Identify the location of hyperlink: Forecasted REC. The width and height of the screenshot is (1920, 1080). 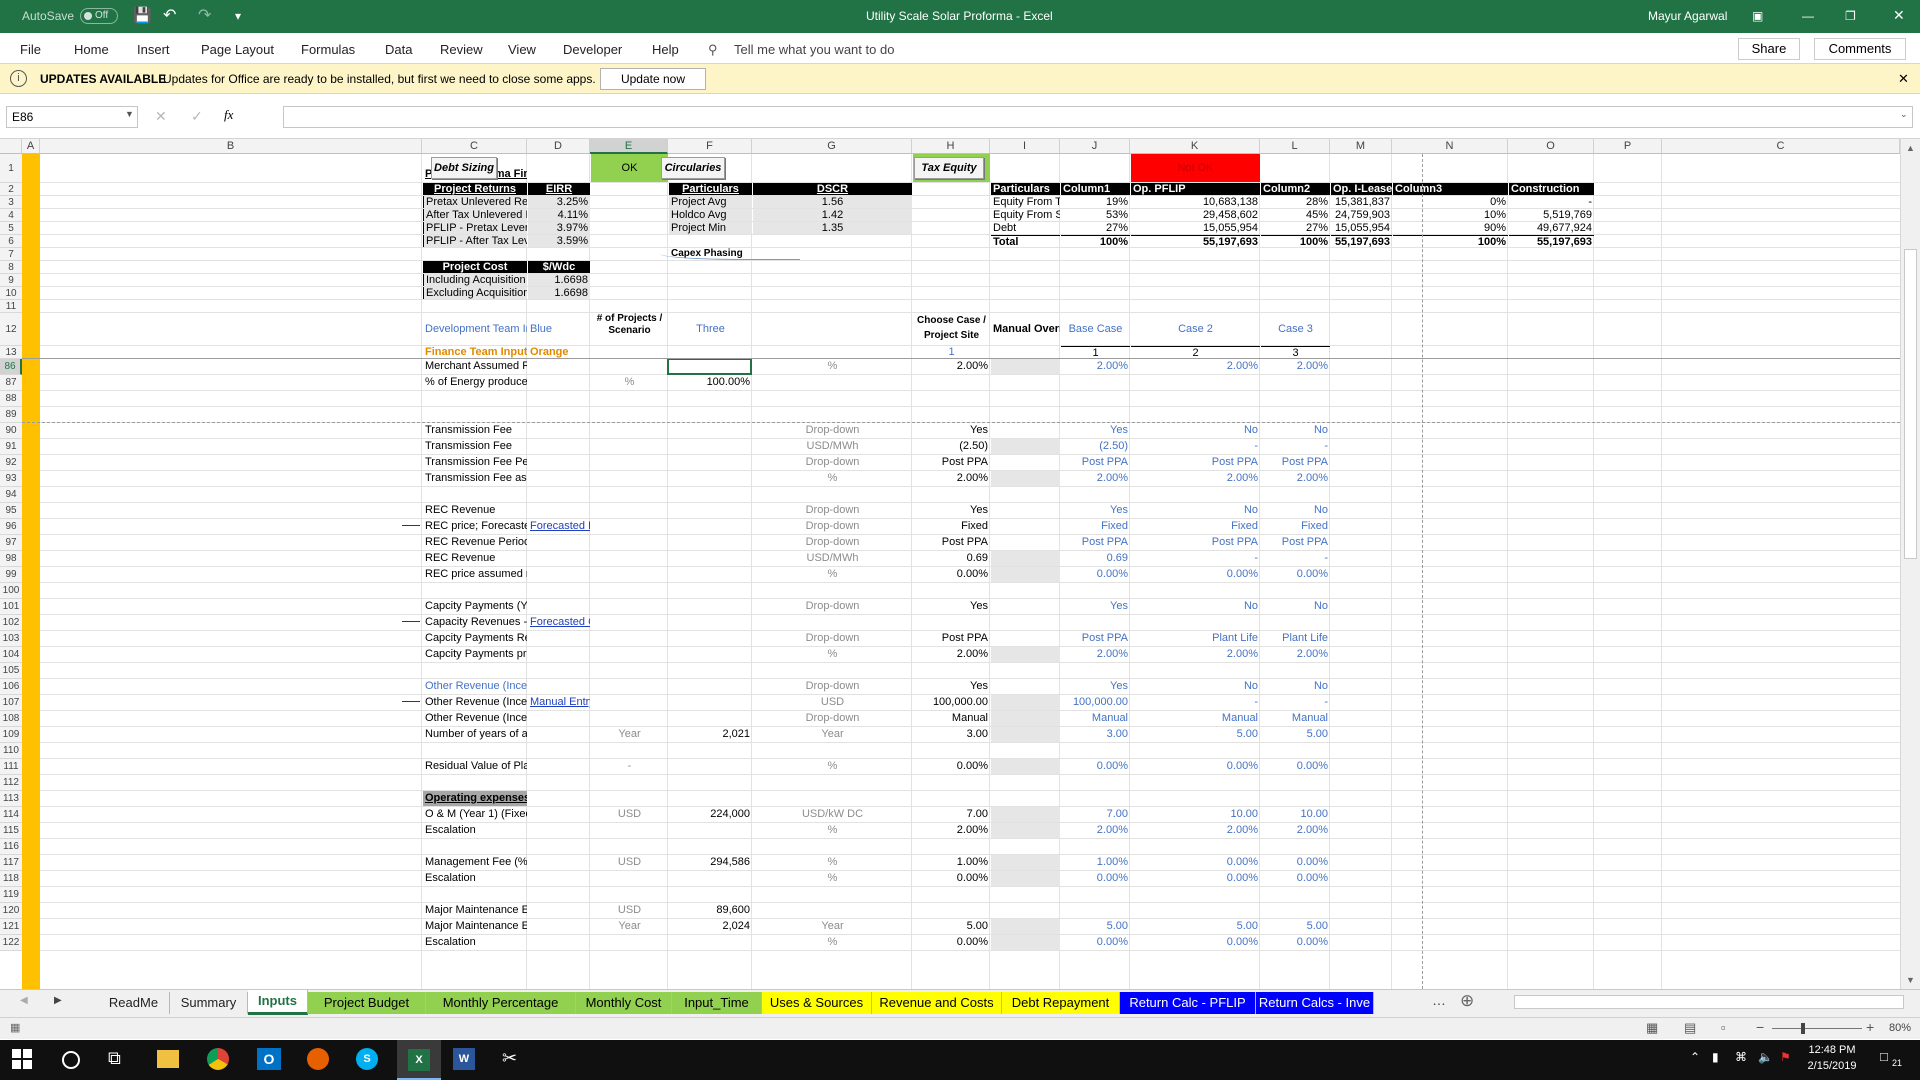
(559, 526).